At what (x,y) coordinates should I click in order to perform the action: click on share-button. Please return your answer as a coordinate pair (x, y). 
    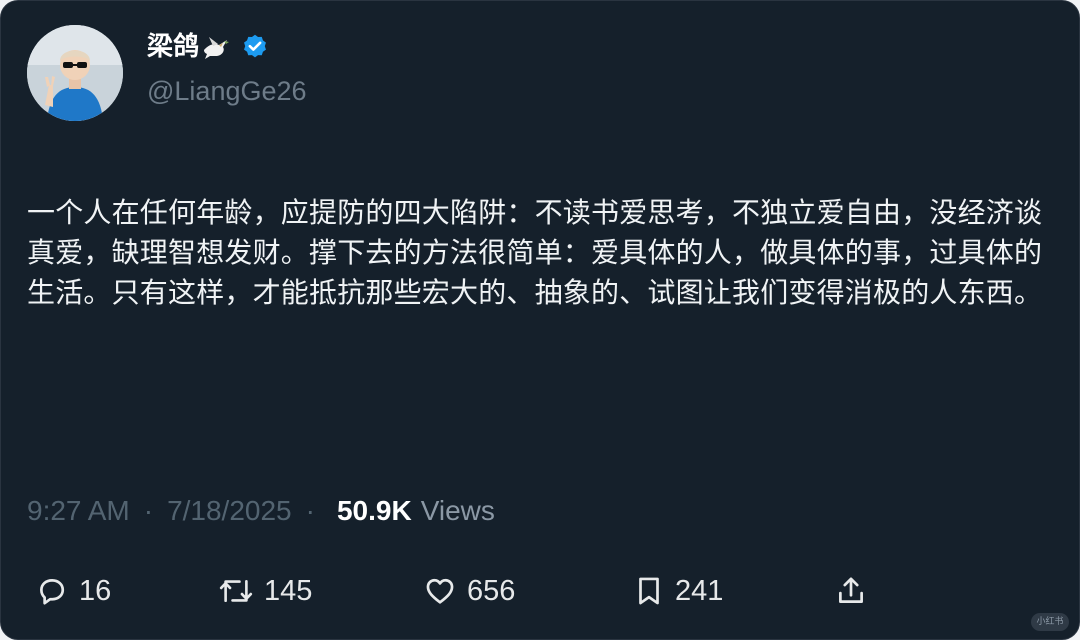
    Looking at the image, I should click on (851, 591).